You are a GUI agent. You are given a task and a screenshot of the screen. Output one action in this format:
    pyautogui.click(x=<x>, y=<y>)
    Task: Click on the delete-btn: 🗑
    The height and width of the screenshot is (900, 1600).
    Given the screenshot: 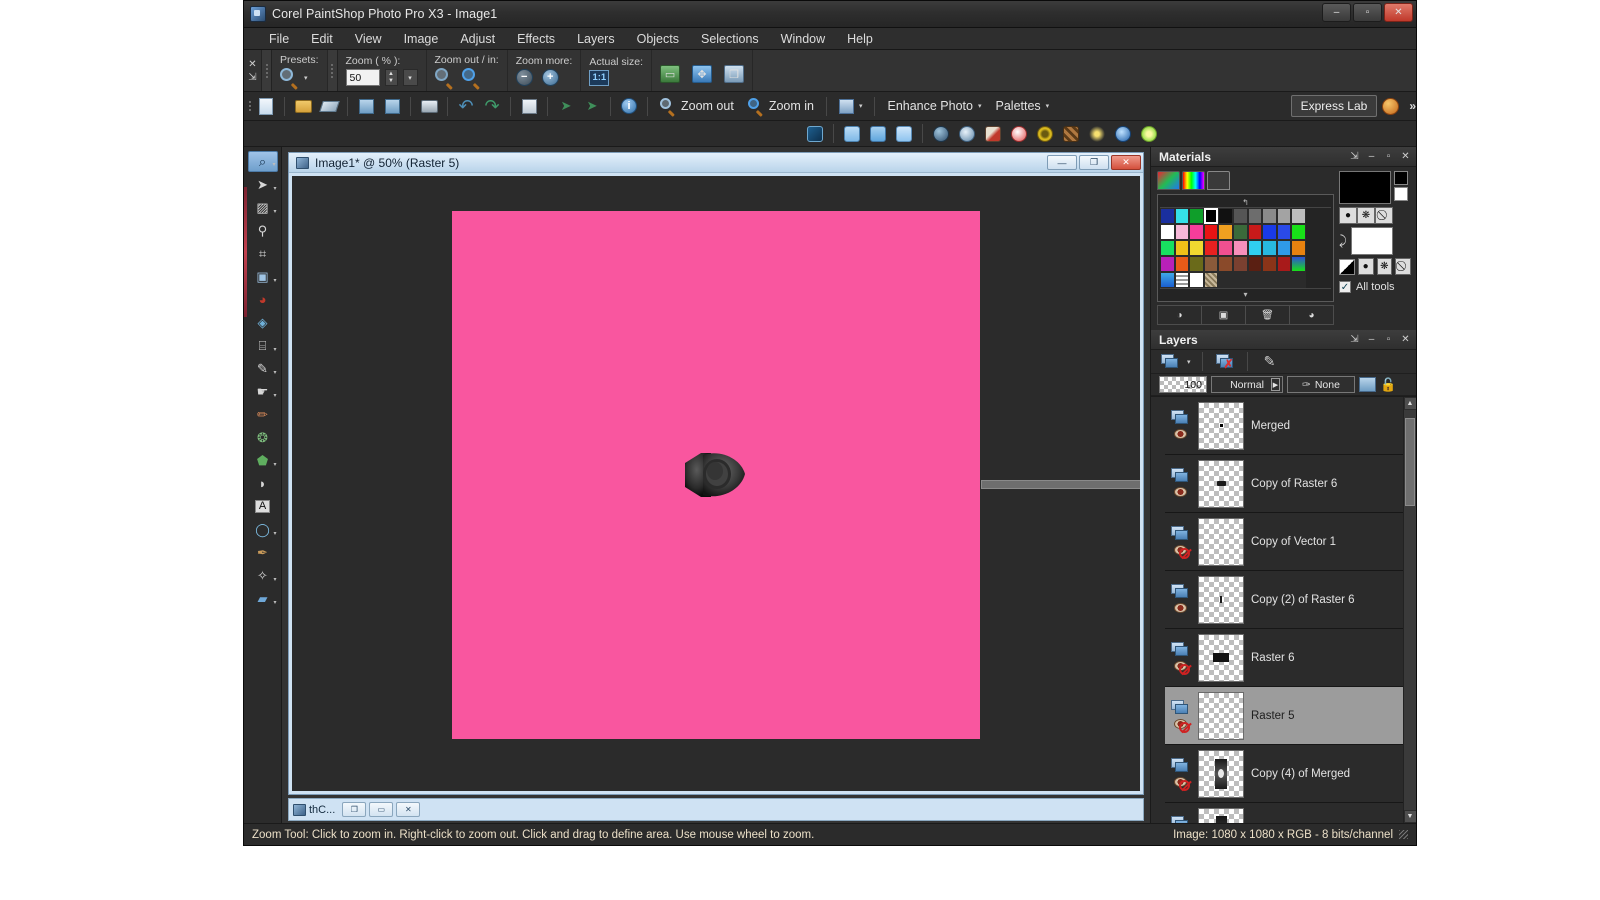 What is the action you would take?
    pyautogui.click(x=1268, y=315)
    